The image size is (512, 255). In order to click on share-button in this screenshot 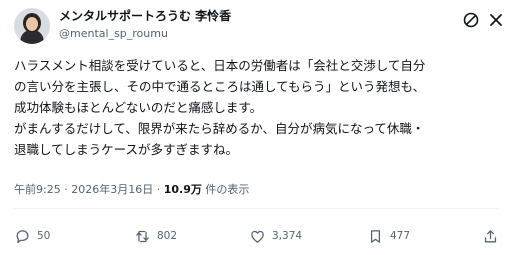, I will do `click(490, 236)`.